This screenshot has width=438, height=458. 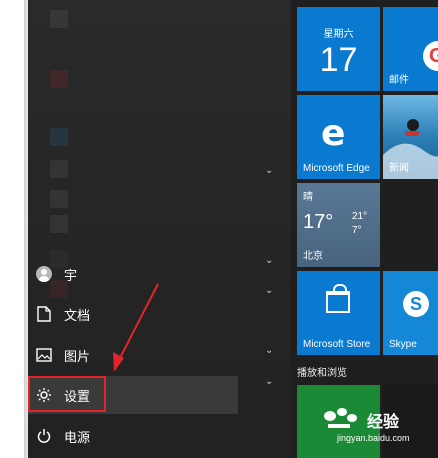 What do you see at coordinates (340, 418) in the screenshot?
I see `paw-logo-icon` at bounding box center [340, 418].